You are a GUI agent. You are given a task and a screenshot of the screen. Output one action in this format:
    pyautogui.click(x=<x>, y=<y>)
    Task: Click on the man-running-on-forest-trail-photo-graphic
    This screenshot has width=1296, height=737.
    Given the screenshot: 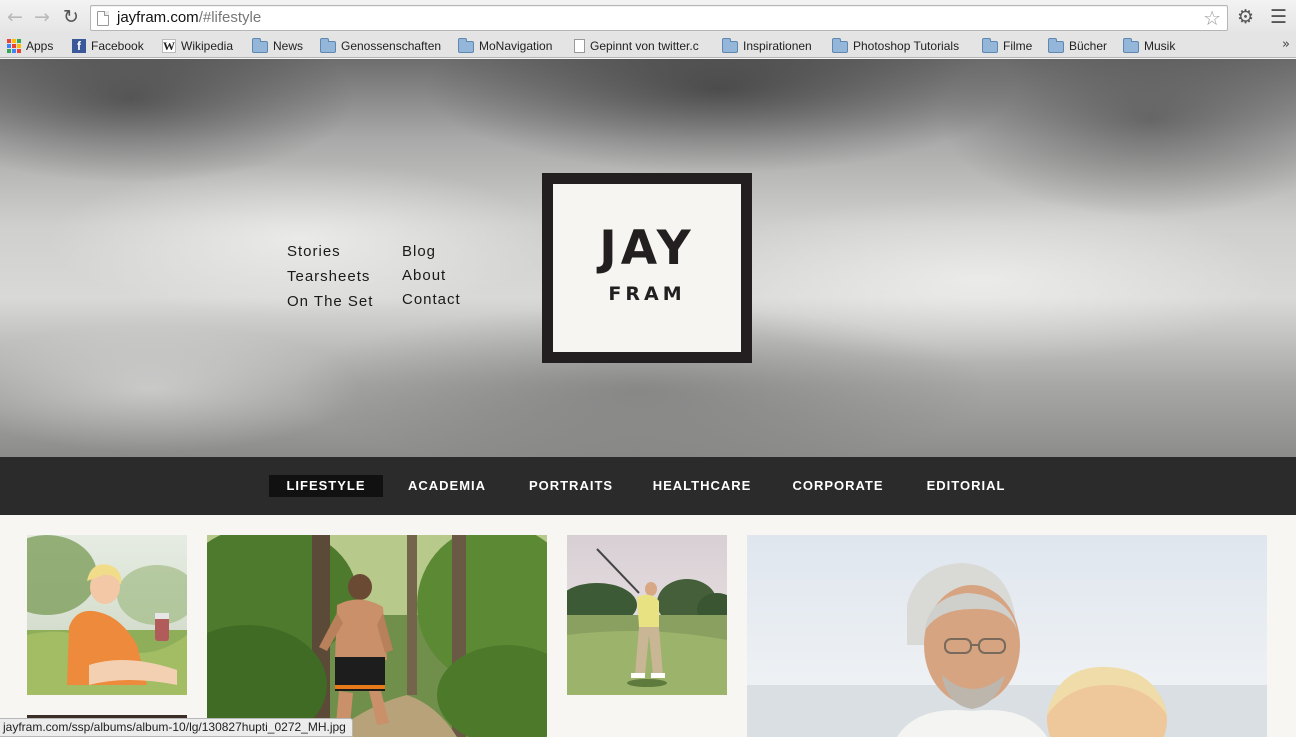 What is the action you would take?
    pyautogui.click(x=377, y=636)
    